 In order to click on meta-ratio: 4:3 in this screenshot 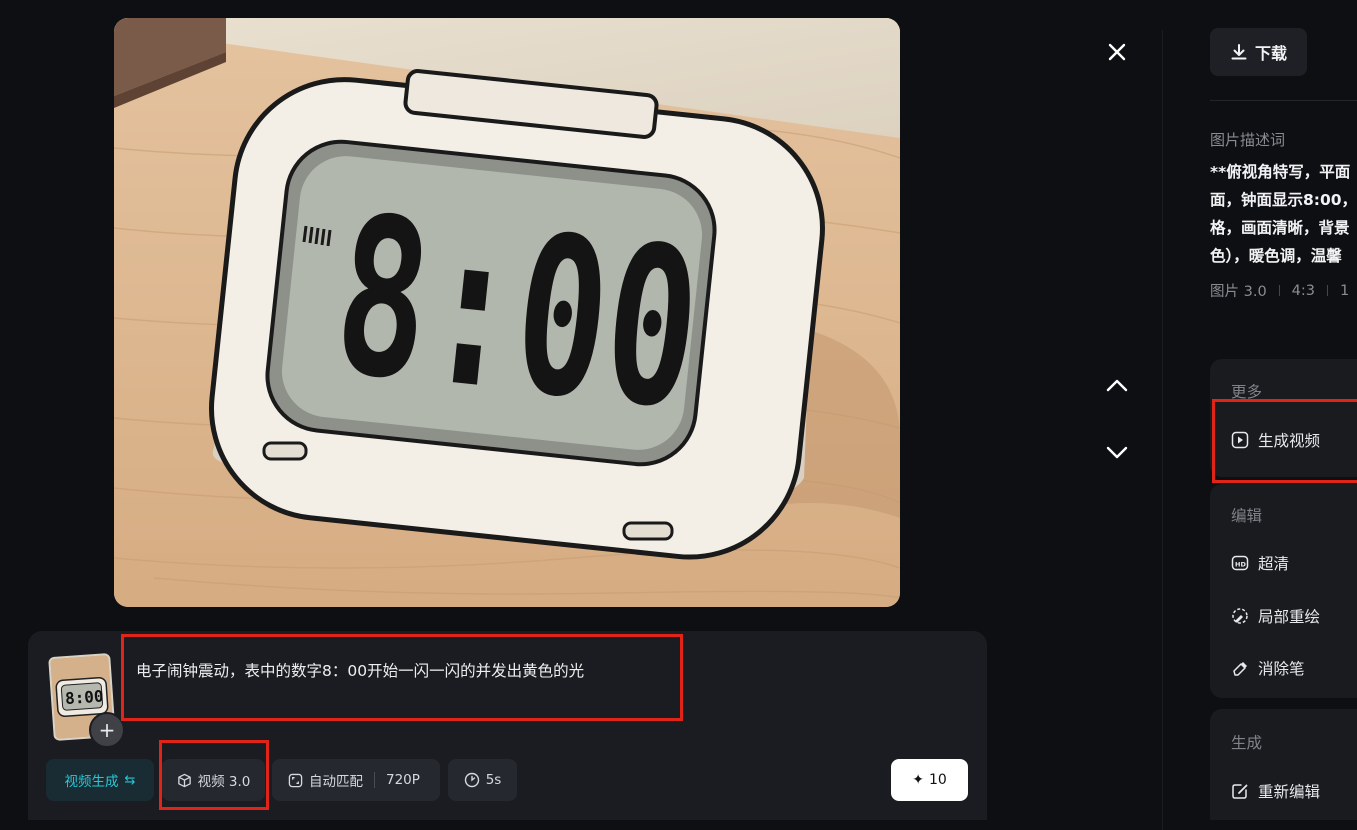, I will do `click(1303, 290)`.